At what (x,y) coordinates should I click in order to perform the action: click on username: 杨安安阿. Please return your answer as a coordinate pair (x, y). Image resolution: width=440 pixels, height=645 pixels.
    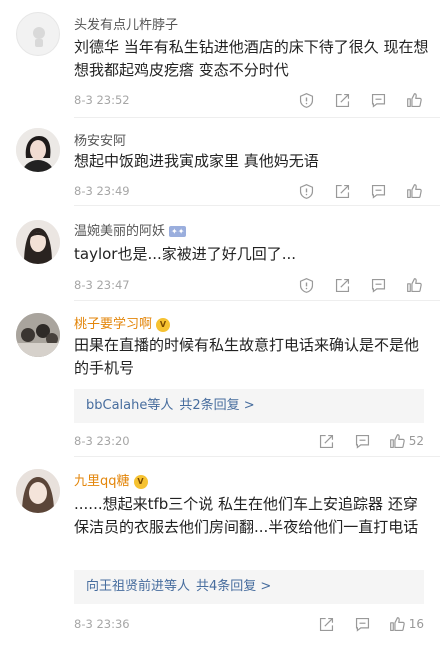
    Looking at the image, I should click on (100, 139).